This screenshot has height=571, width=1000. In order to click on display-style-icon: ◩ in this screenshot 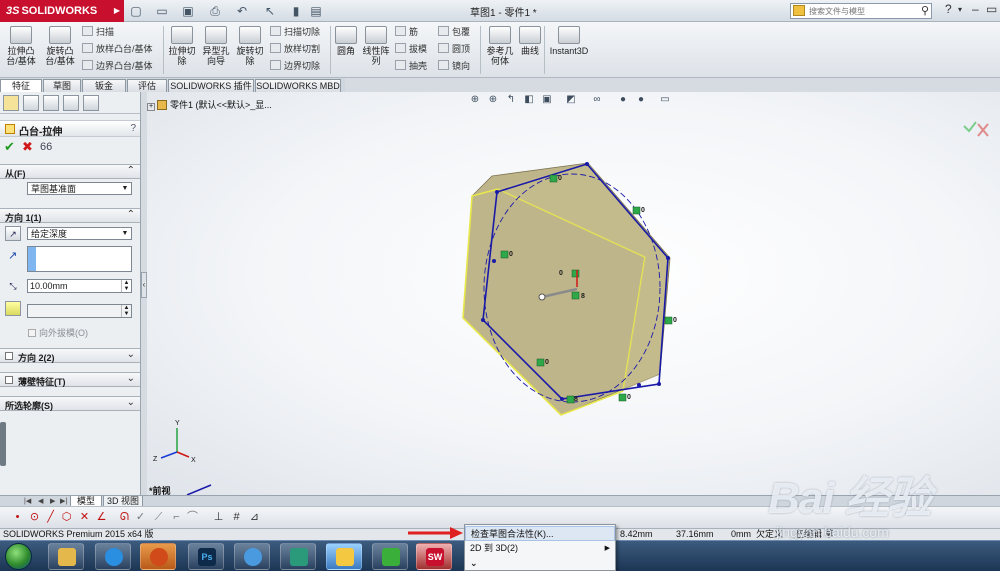, I will do `click(571, 100)`.